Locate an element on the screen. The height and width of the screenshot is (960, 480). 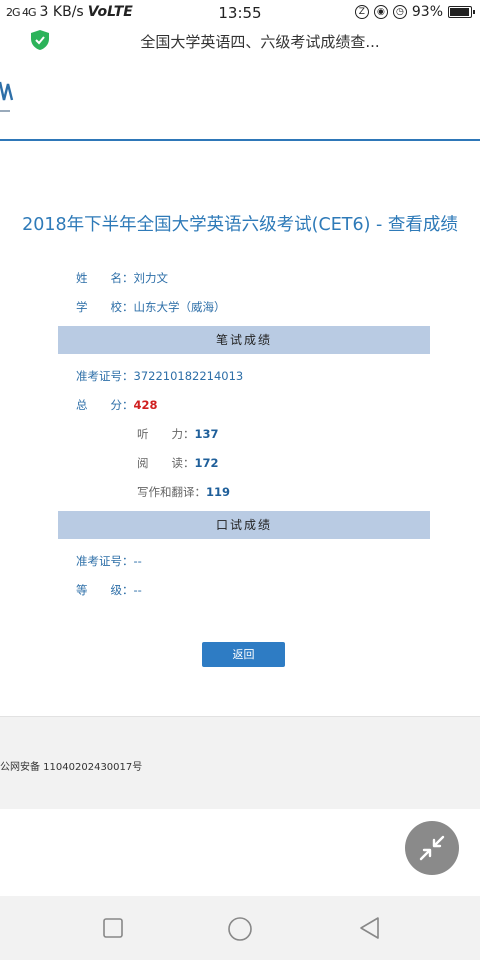
school-value: 山东大学（威海） is located at coordinates (179, 307).